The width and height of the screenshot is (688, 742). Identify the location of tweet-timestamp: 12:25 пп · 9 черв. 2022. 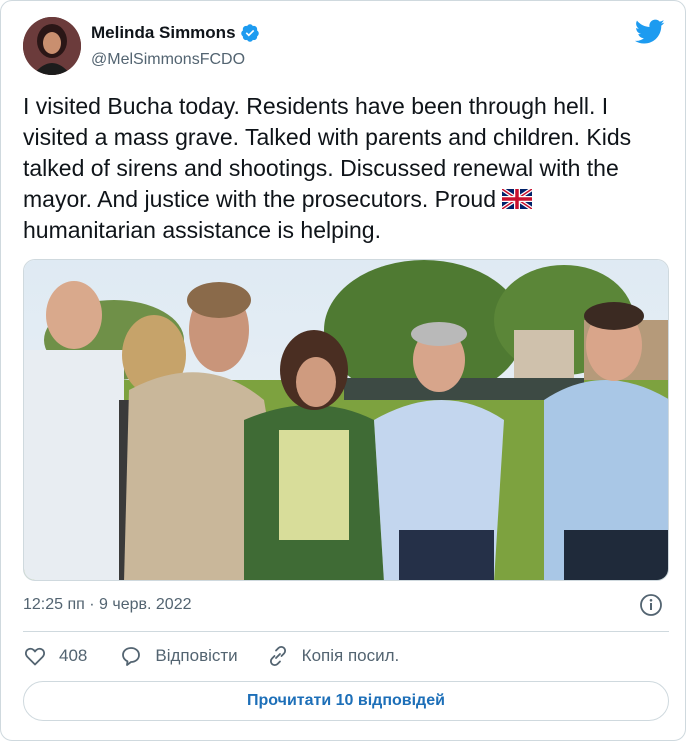
(107, 605).